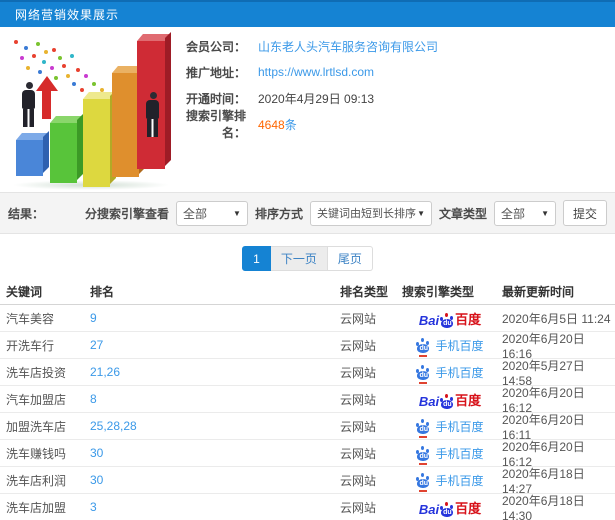 This screenshot has width=615, height=520. What do you see at coordinates (462, 213) in the screenshot?
I see `article-type-filter-label: 文章类型` at bounding box center [462, 213].